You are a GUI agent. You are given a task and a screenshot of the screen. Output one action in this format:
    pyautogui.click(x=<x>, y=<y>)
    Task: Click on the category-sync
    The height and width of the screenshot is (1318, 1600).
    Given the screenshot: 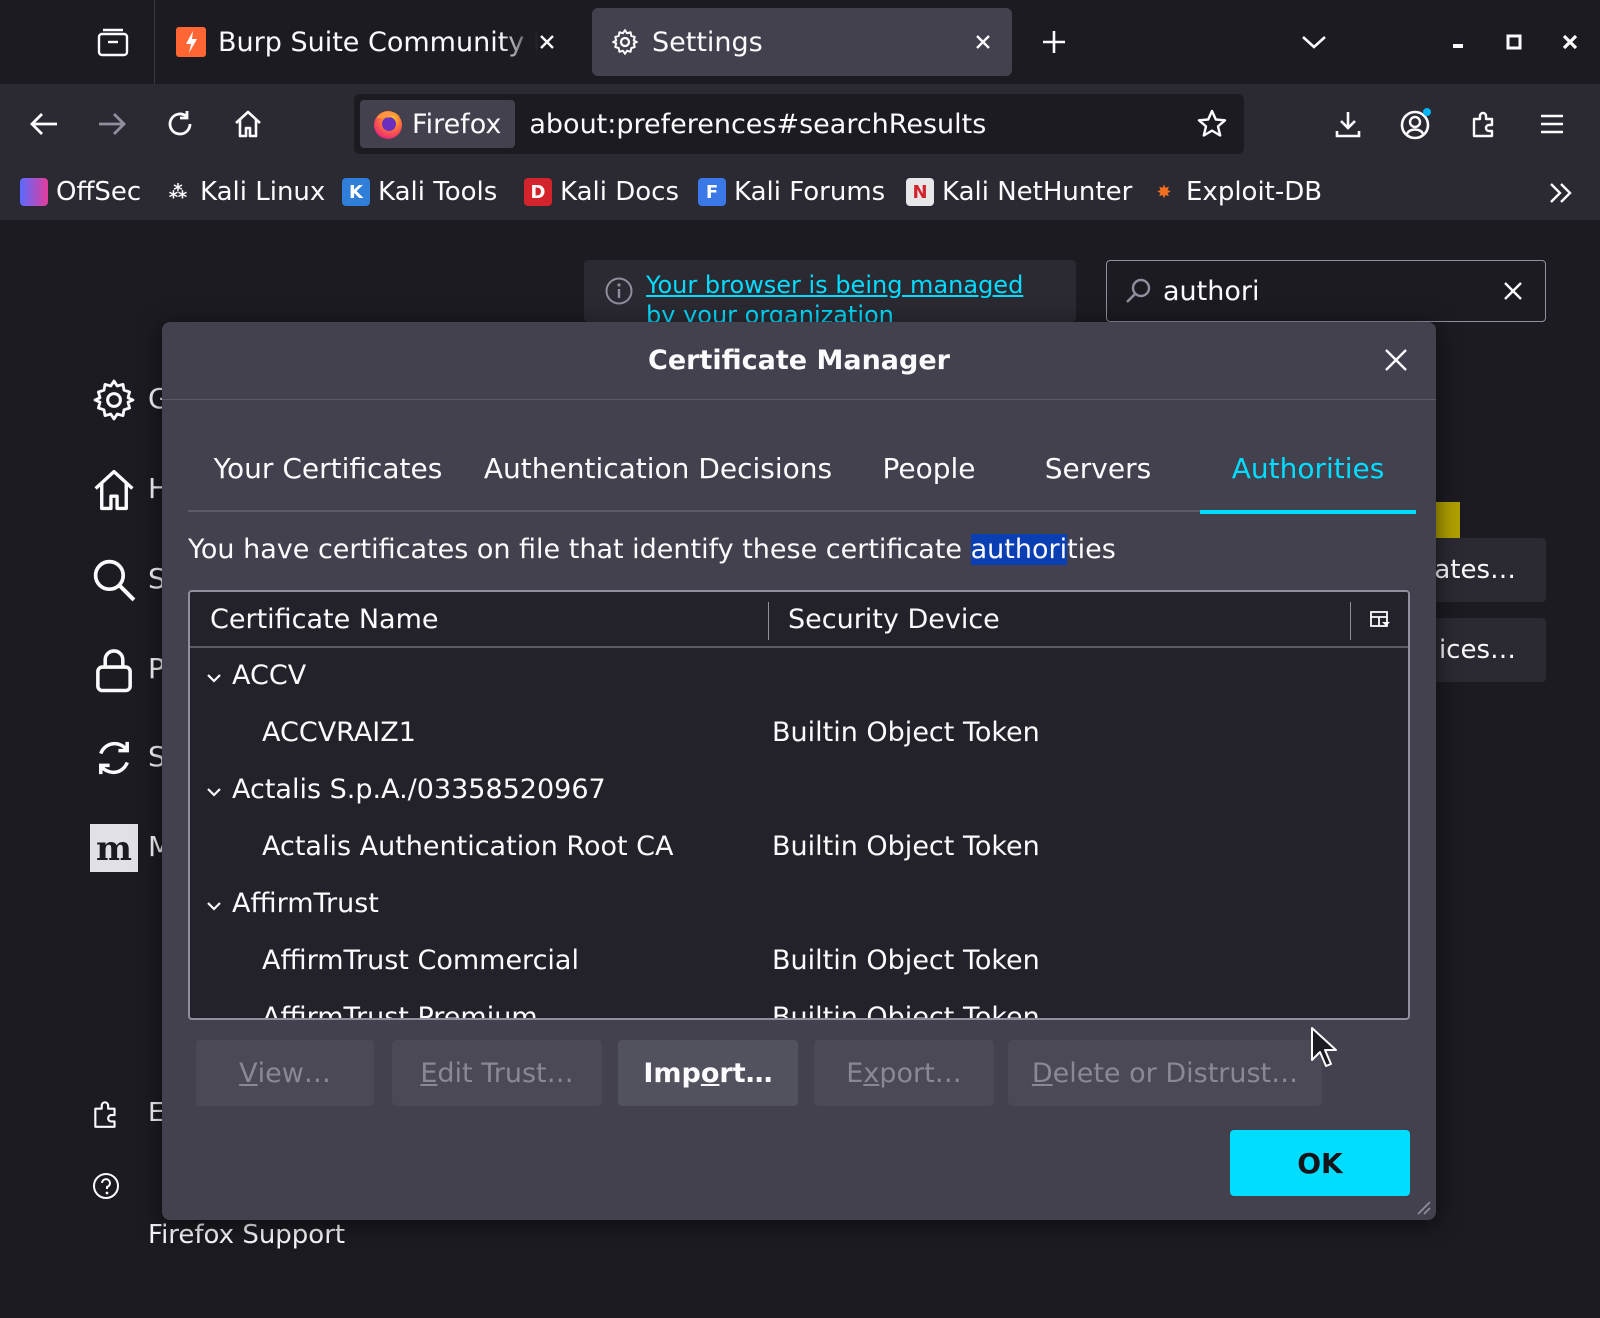 What is the action you would take?
    pyautogui.click(x=114, y=758)
    